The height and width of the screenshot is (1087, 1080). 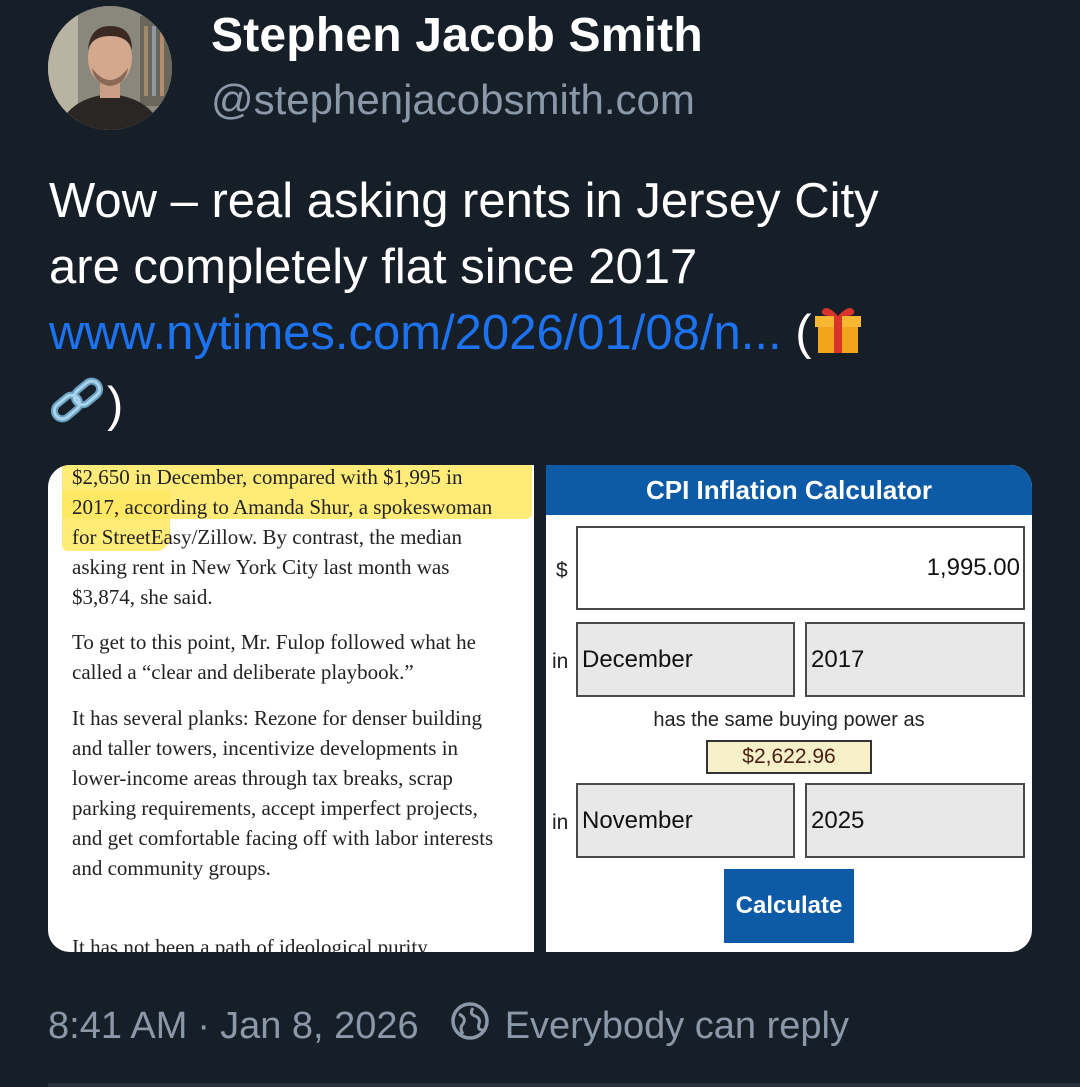 I want to click on from-month-select: December, so click(x=685, y=659).